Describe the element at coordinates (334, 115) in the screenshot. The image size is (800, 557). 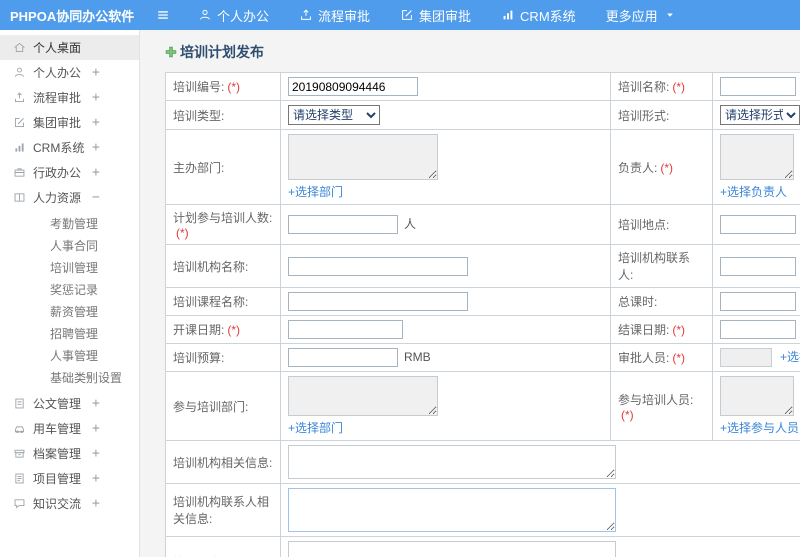
I see `select-input: 请选择类型` at that location.